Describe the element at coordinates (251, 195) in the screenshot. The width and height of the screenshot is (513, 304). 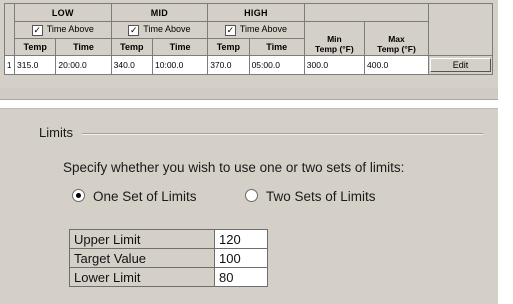
I see `radio-two-sets-button` at that location.